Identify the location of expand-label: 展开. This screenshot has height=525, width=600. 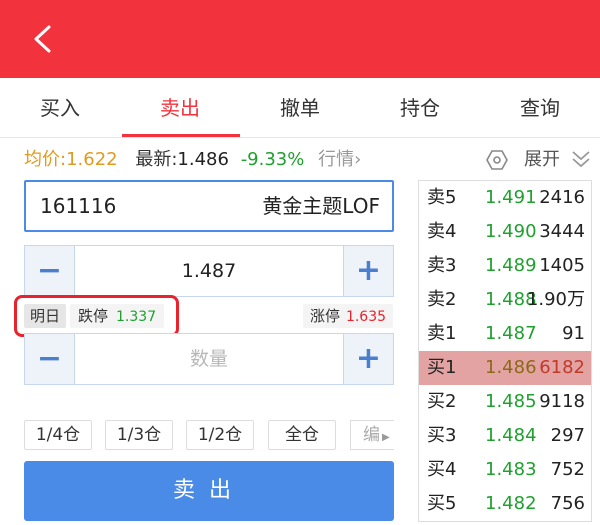
(542, 160).